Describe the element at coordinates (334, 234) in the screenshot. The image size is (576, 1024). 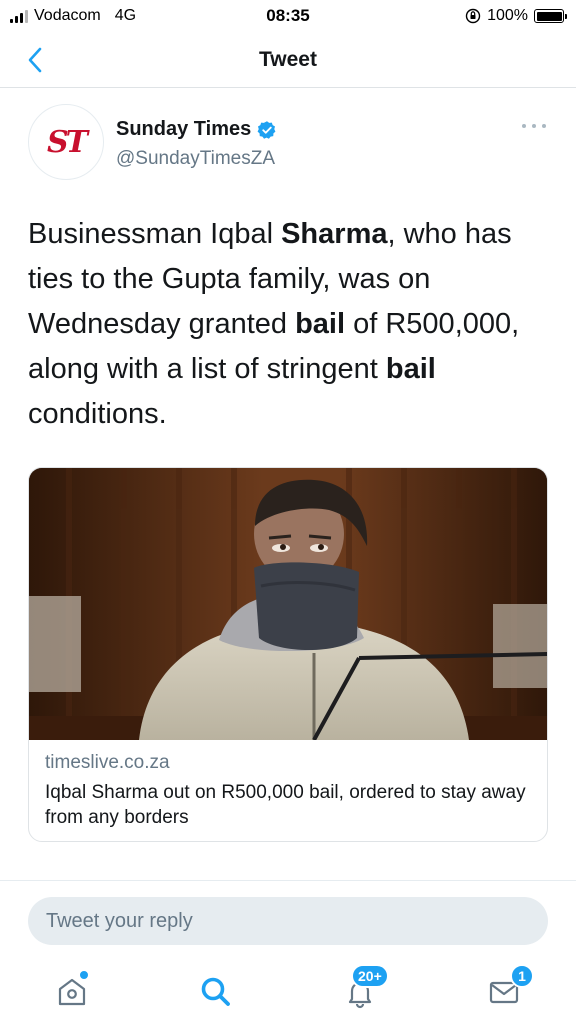
I see `tweet-text-highlight: Sharma` at that location.